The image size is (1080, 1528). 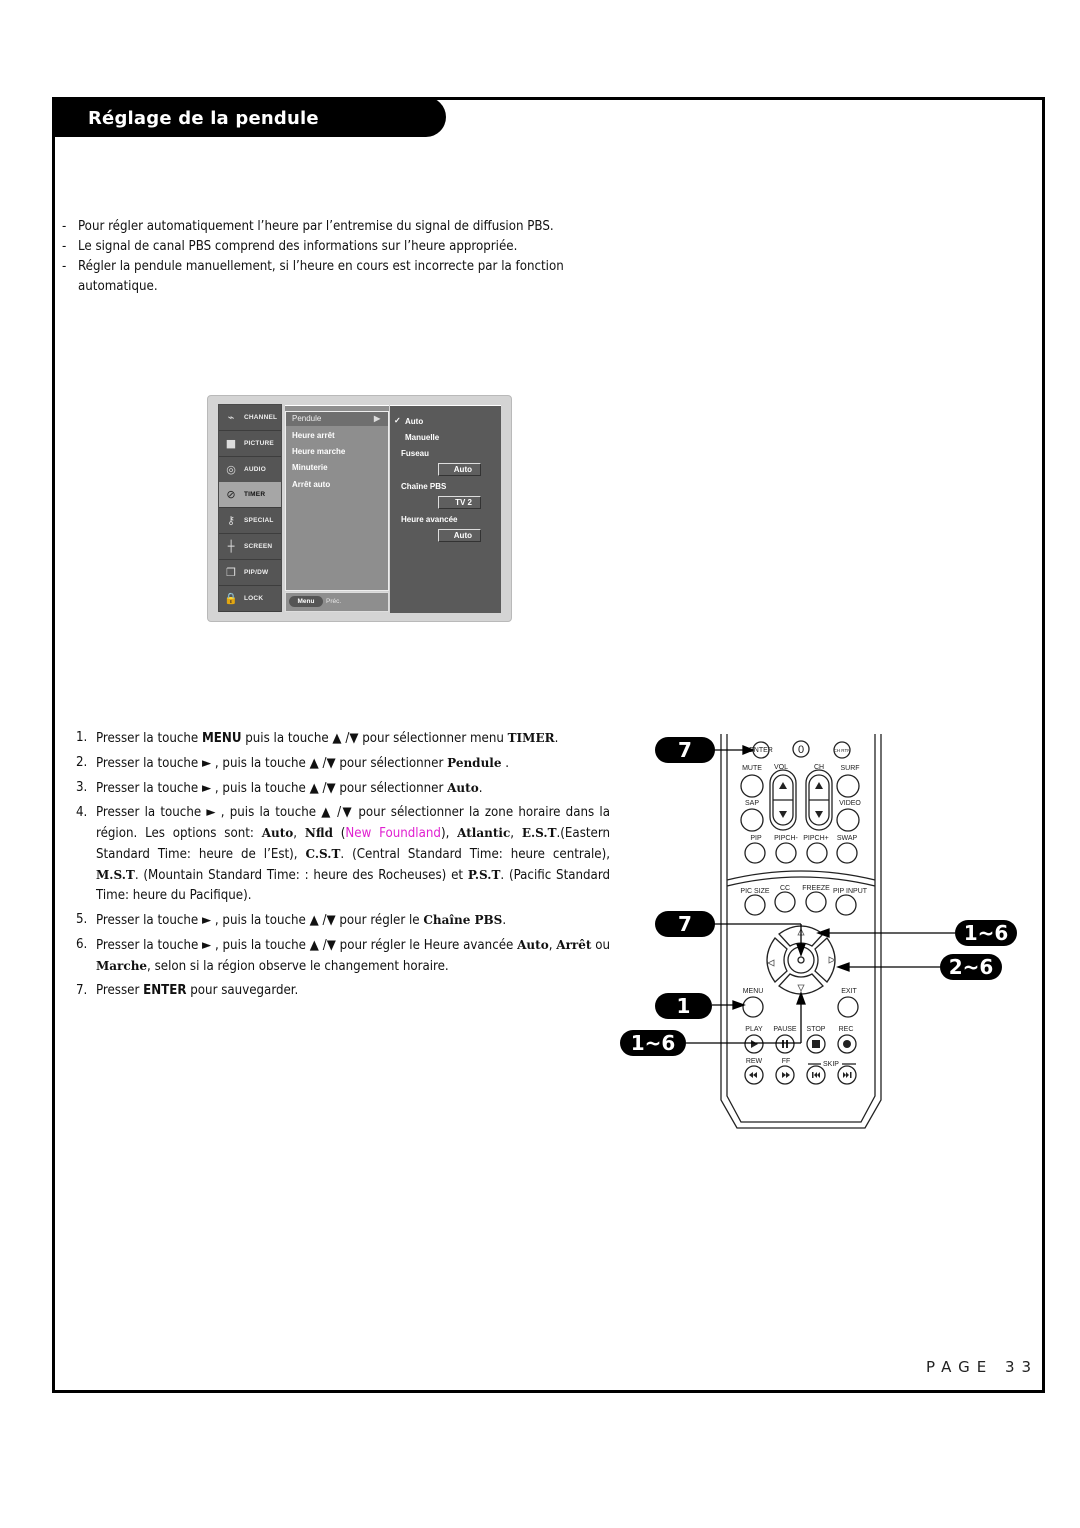 I want to click on osd-sidebar-label: TIMER, so click(x=255, y=495).